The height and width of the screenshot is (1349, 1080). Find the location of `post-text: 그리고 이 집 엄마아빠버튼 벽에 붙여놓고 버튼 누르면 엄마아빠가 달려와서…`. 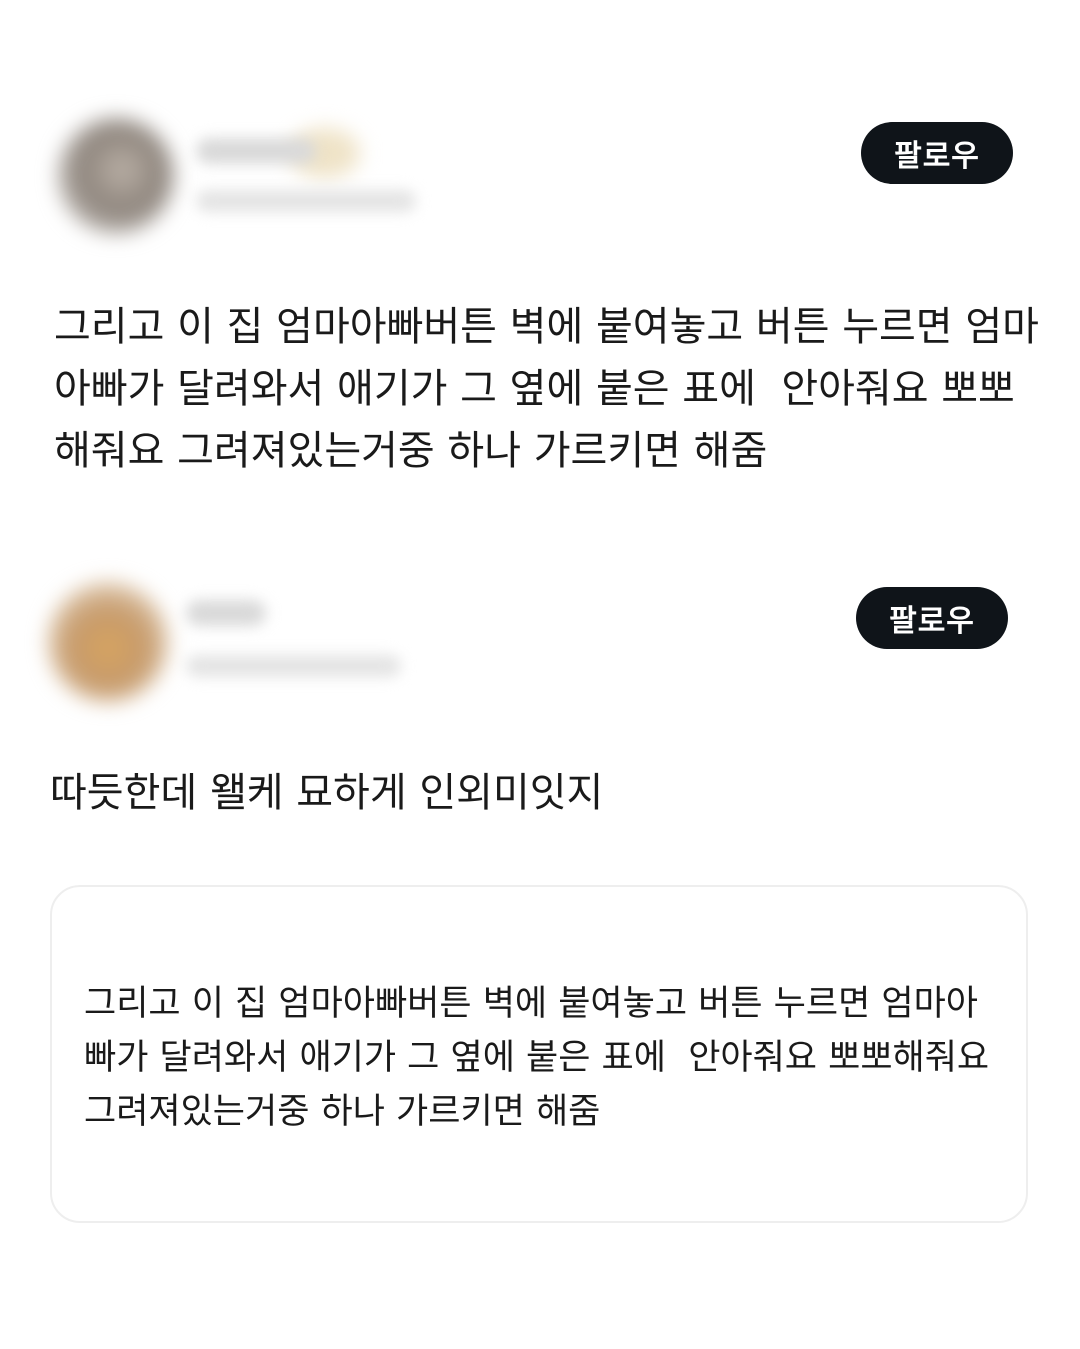

post-text: 그리고 이 집 엄마아빠버튼 벽에 붙여놓고 버튼 누르면 엄마아빠가 달려와서… is located at coordinates (546, 389).